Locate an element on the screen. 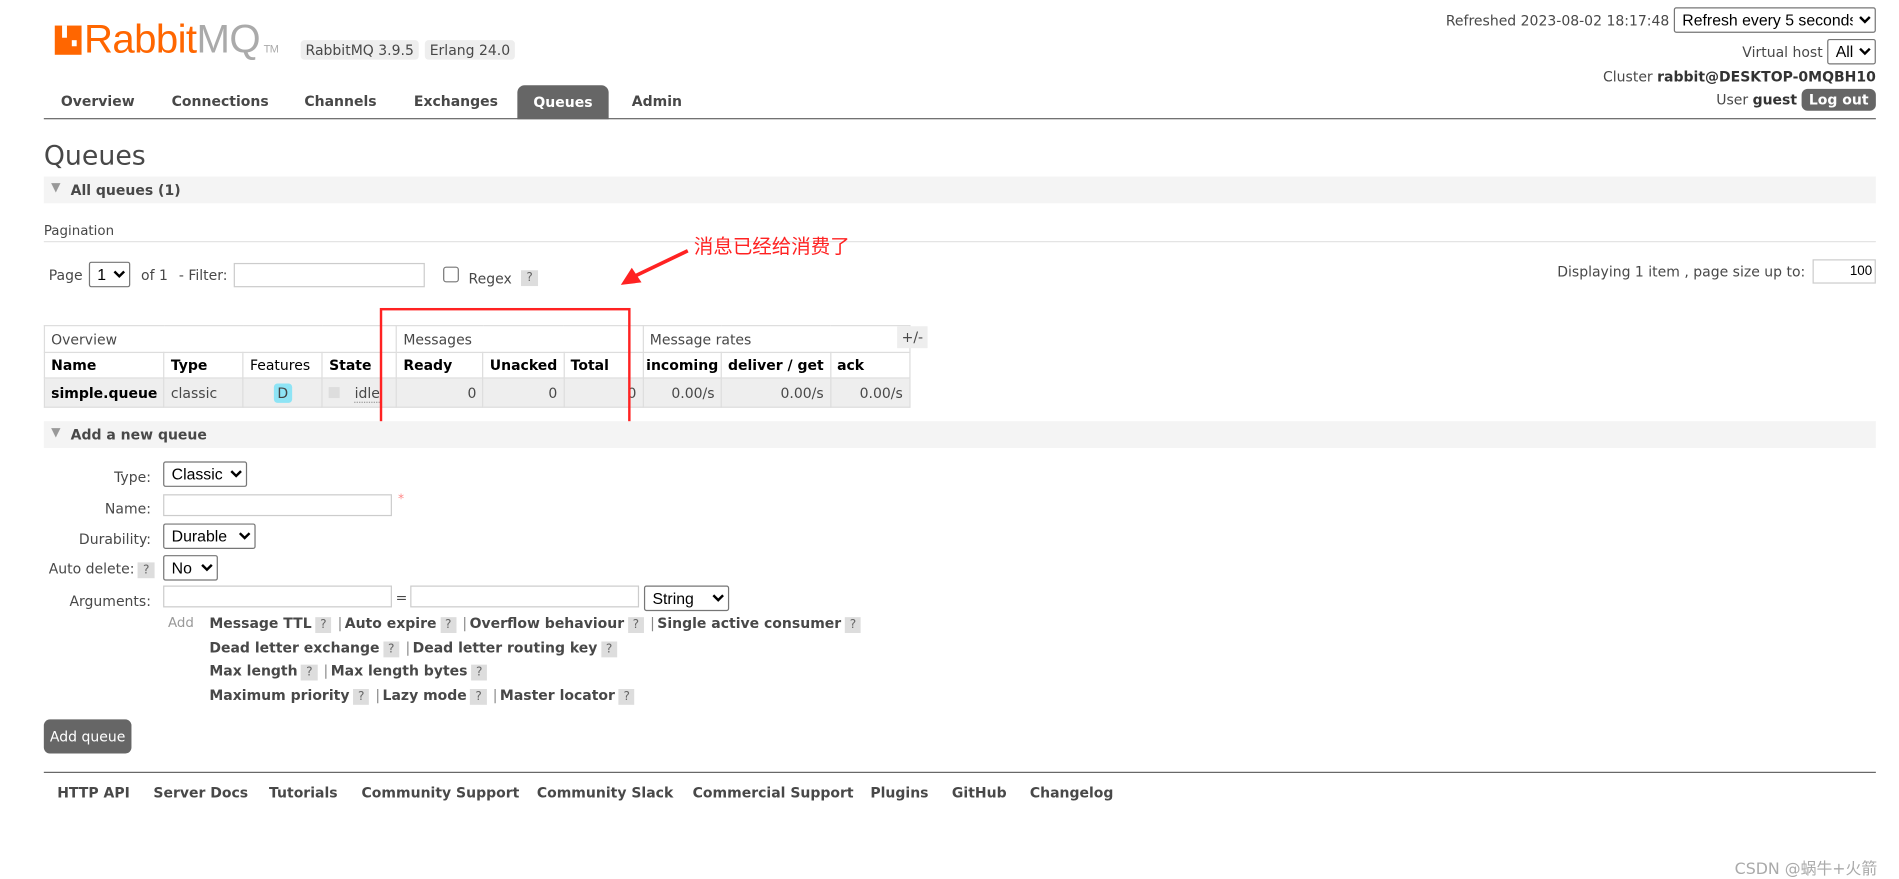 This screenshot has height=879, width=1899. all-queues-section-toggle: ▼ All queues (1) is located at coordinates (959, 190).